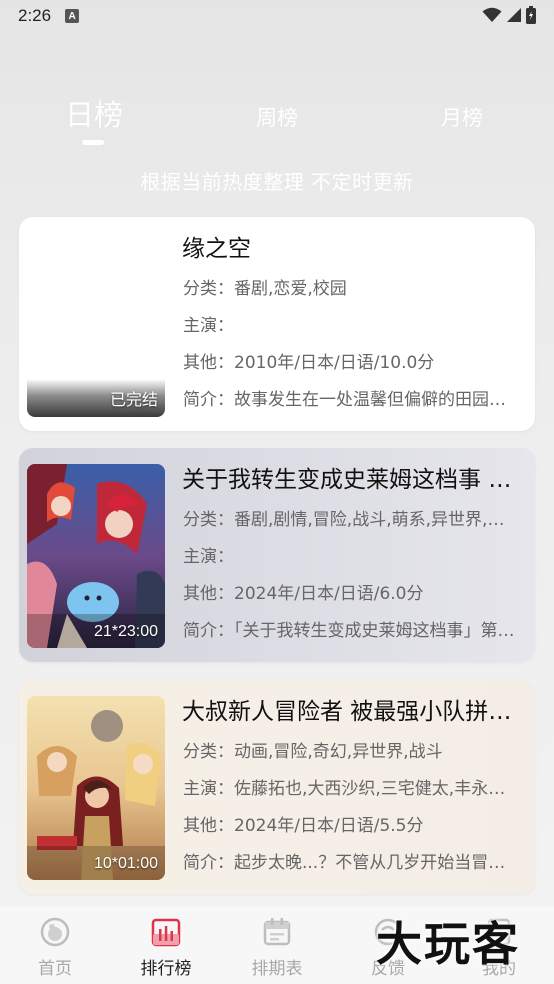 The image size is (554, 984). What do you see at coordinates (166, 969) in the screenshot?
I see `nav-ranking-label: 排行榜` at bounding box center [166, 969].